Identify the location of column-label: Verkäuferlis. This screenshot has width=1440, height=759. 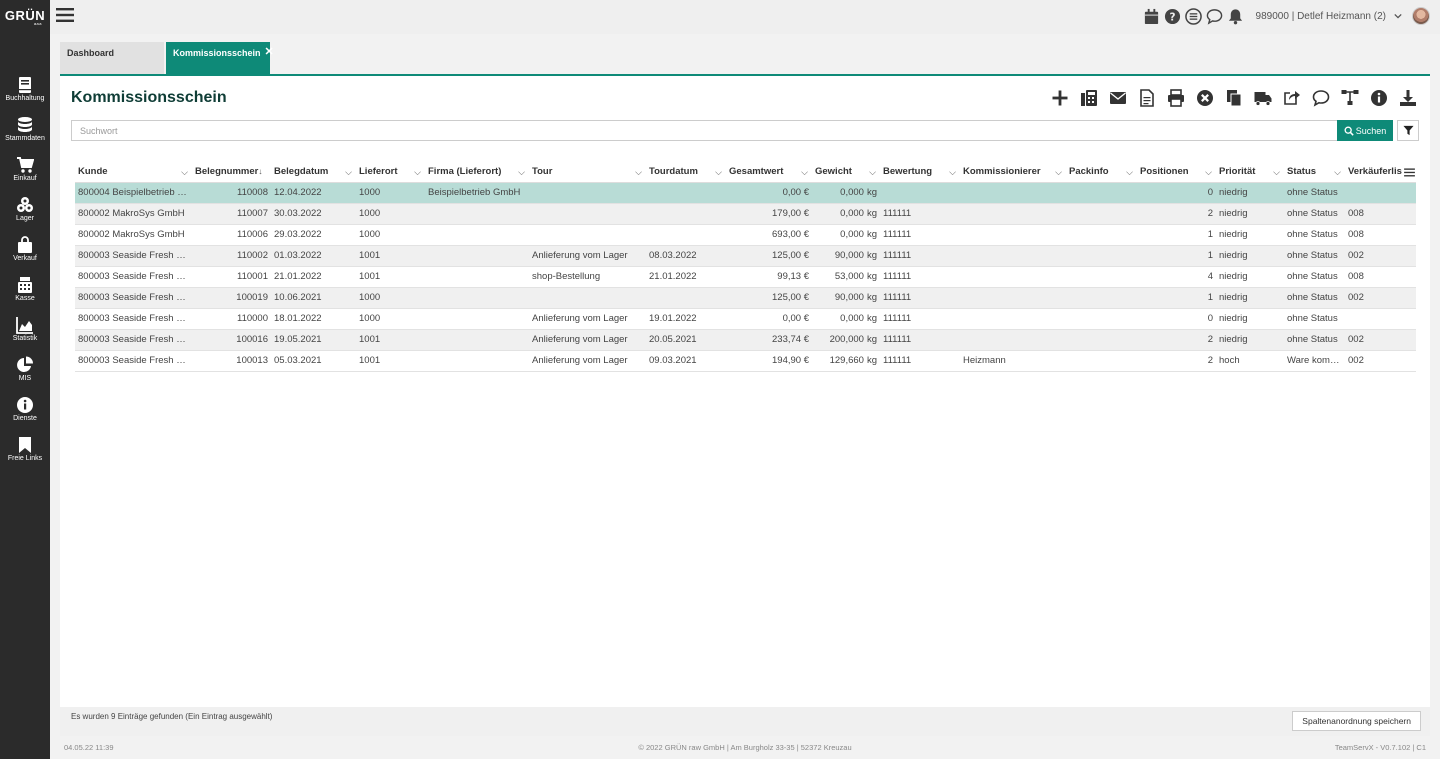
(1375, 172).